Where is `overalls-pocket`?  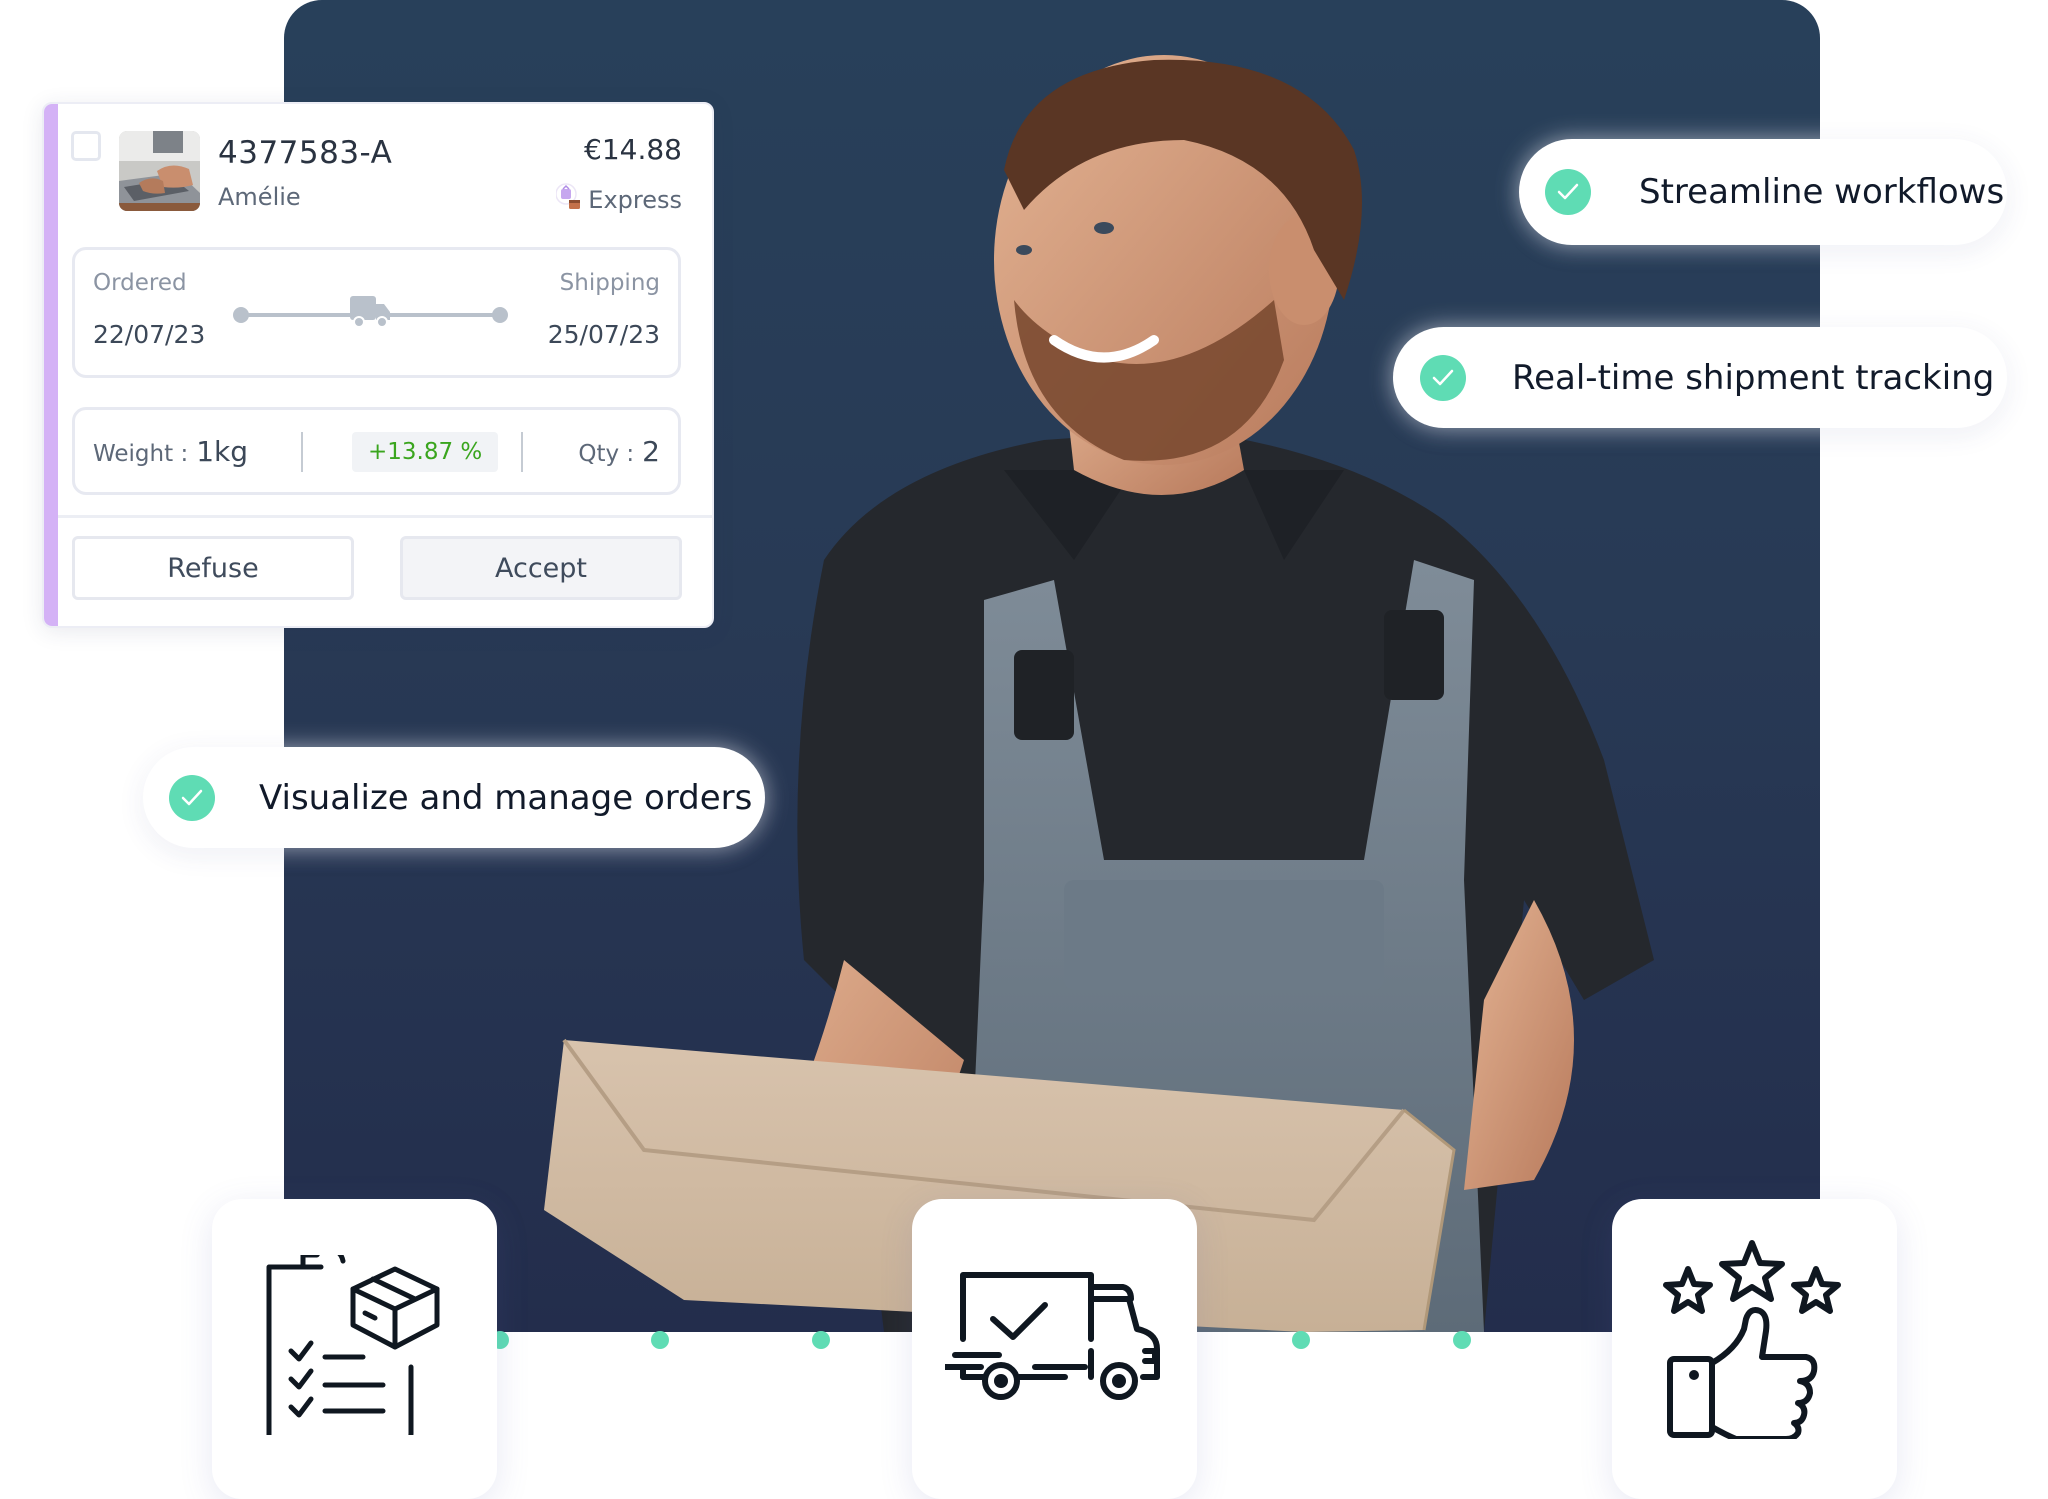
overalls-pocket is located at coordinates (1224, 935).